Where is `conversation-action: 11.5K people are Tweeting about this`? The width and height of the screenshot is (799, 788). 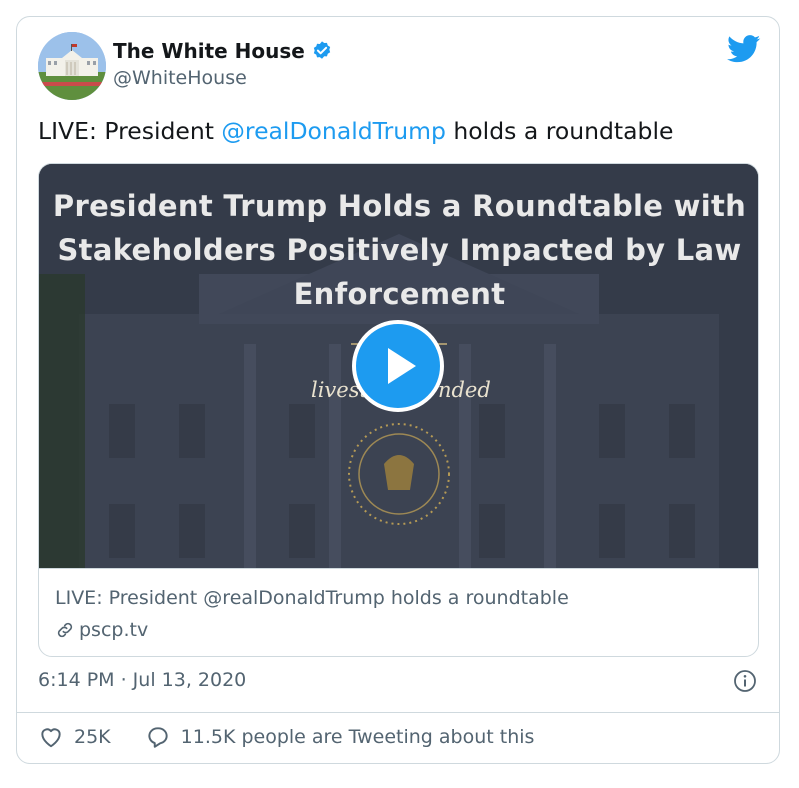
conversation-action: 11.5K people are Tweeting about this is located at coordinates (340, 737).